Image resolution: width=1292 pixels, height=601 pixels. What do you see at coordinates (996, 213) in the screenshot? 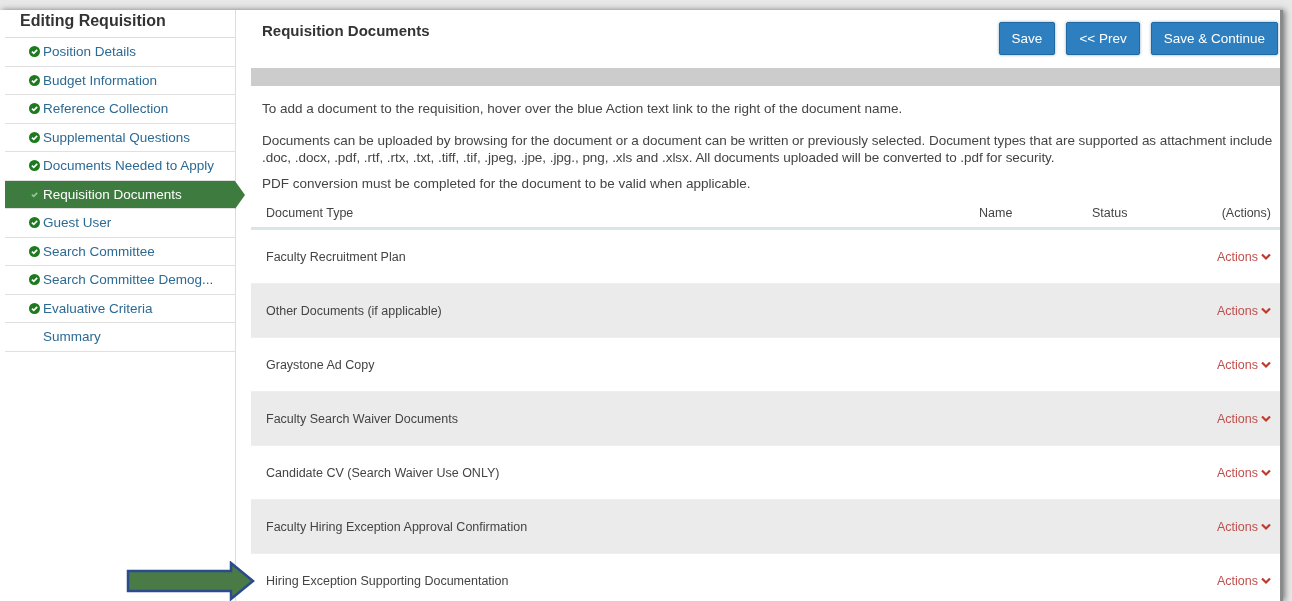
I see `column-header: Name` at bounding box center [996, 213].